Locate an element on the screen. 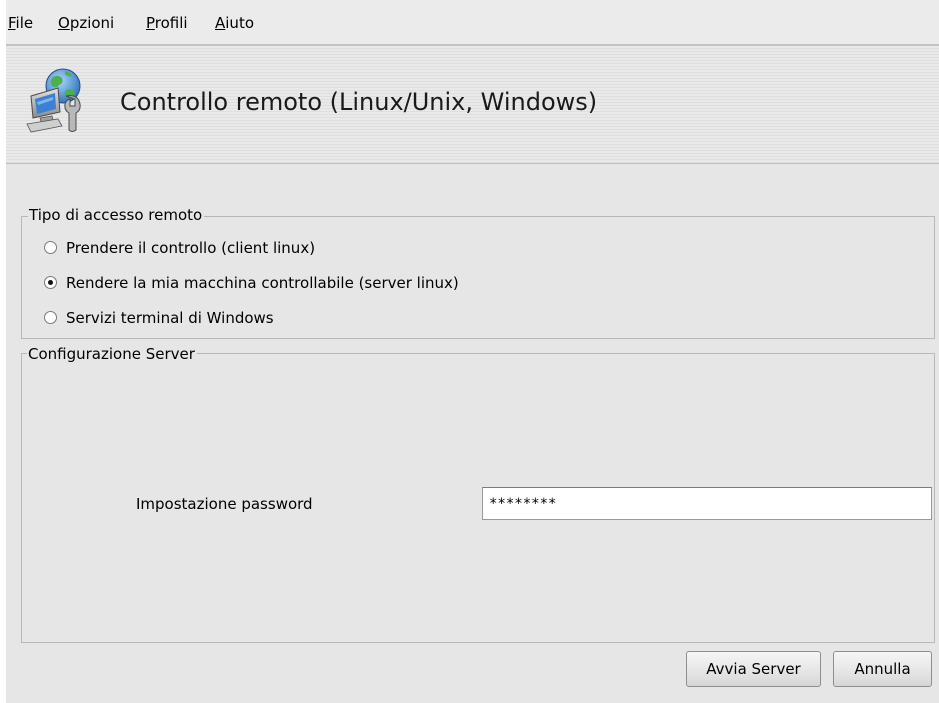 The image size is (939, 703). page-title: Controllo remoto (Linux/Unix, Windows) is located at coordinates (359, 102).